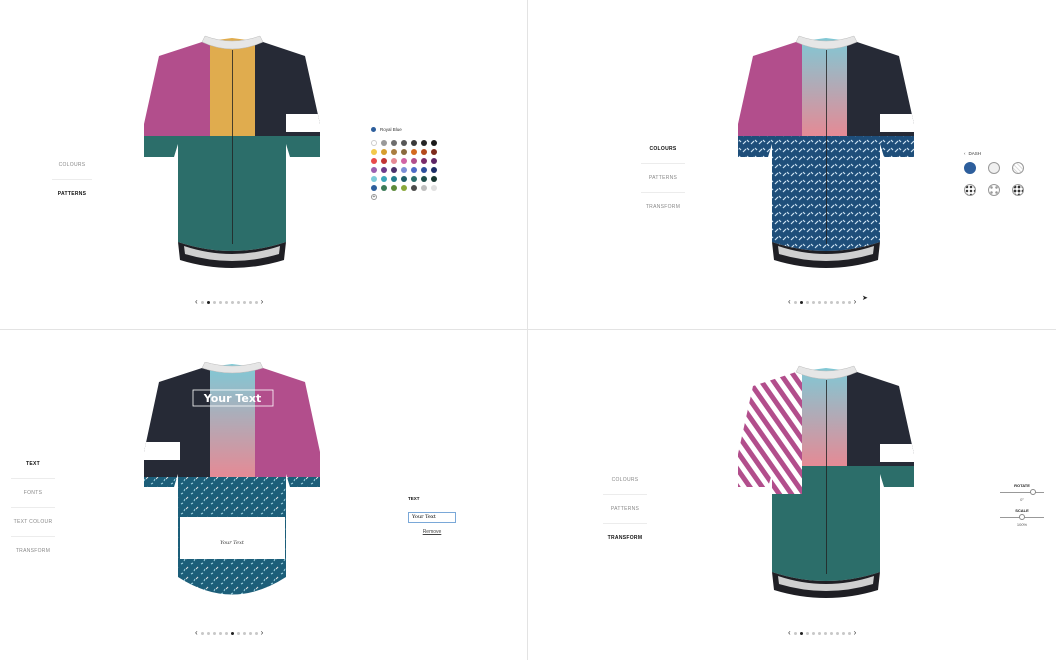 The width and height of the screenshot is (1056, 660). Describe the element at coordinates (432, 532) in the screenshot. I see `remove-button: Remove` at that location.